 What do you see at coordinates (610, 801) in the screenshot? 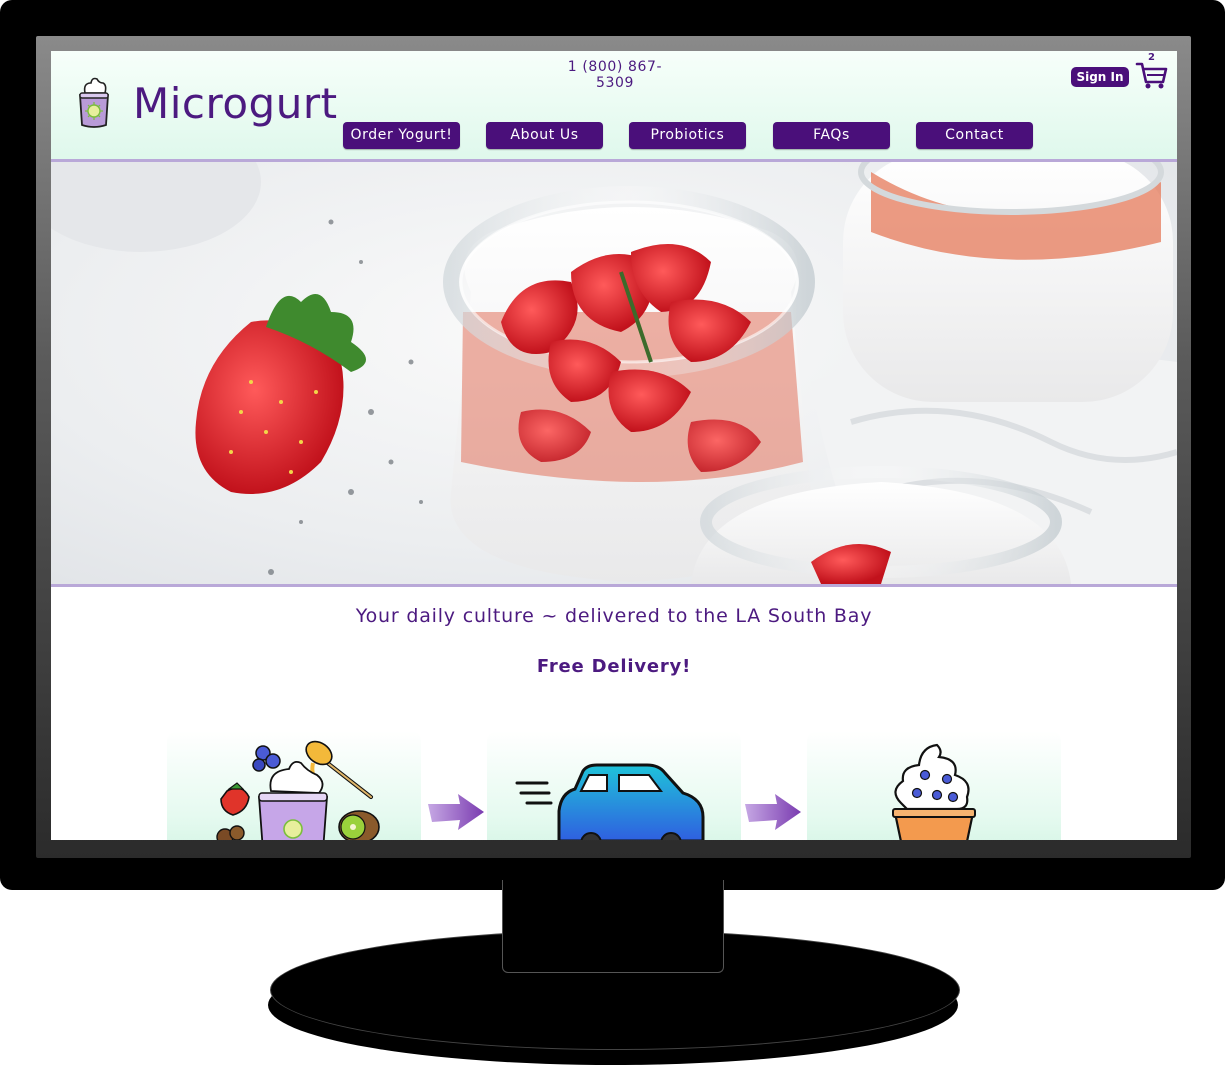
I see `delivery-car-icon` at bounding box center [610, 801].